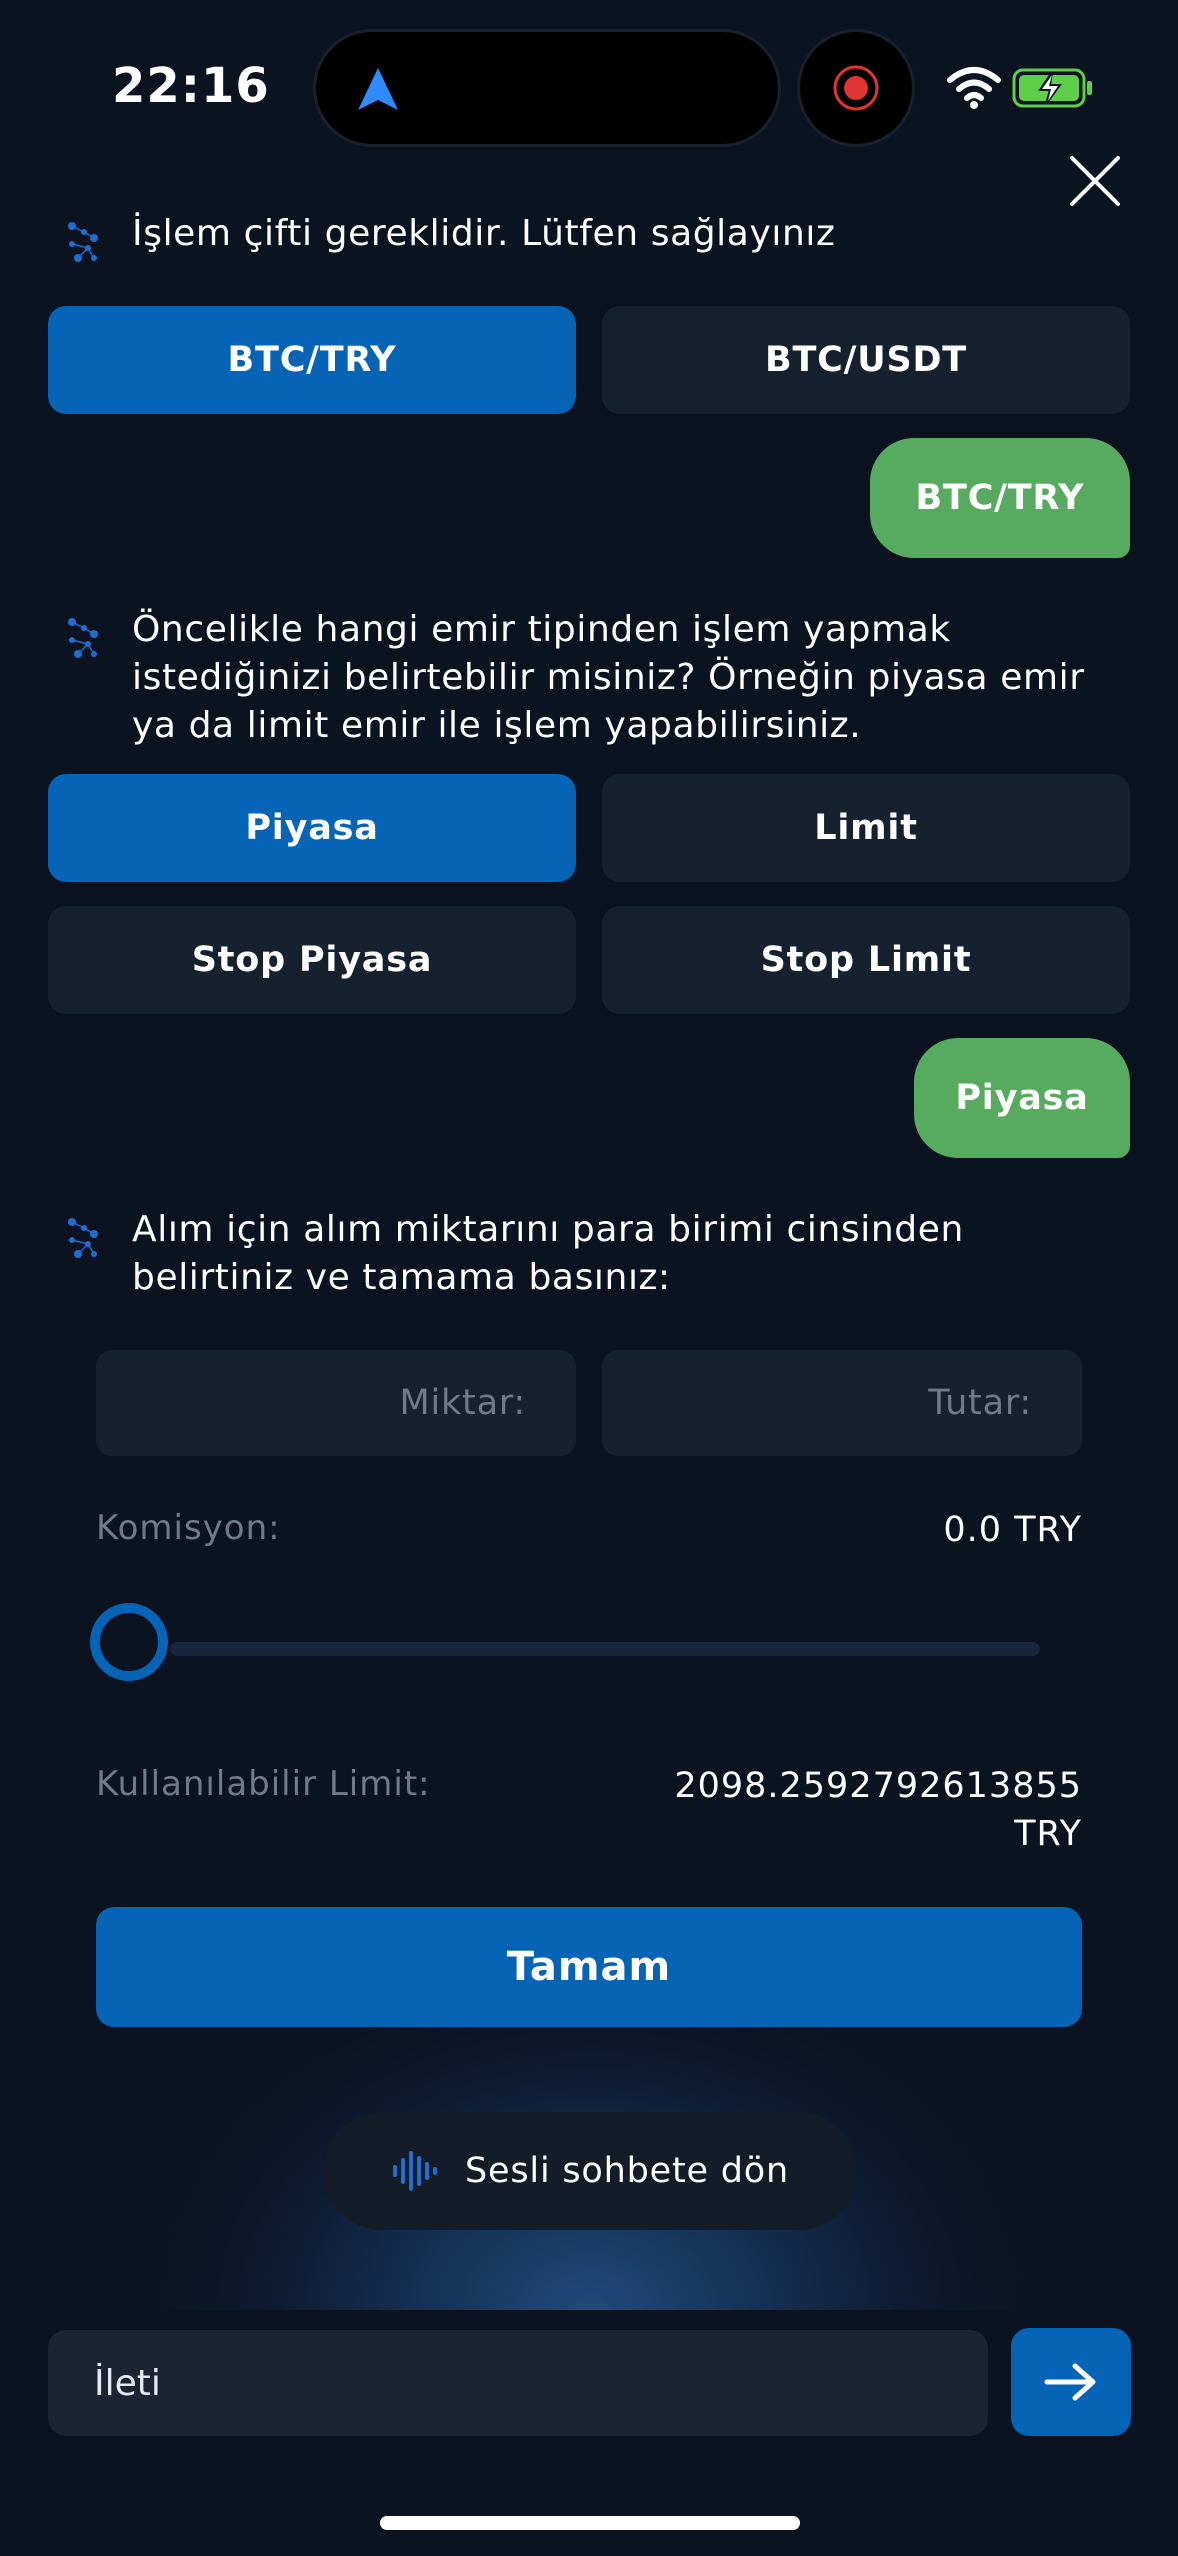 The height and width of the screenshot is (2556, 1178). Describe the element at coordinates (312, 360) in the screenshot. I see `option-btc-try: BTC/TRY` at that location.